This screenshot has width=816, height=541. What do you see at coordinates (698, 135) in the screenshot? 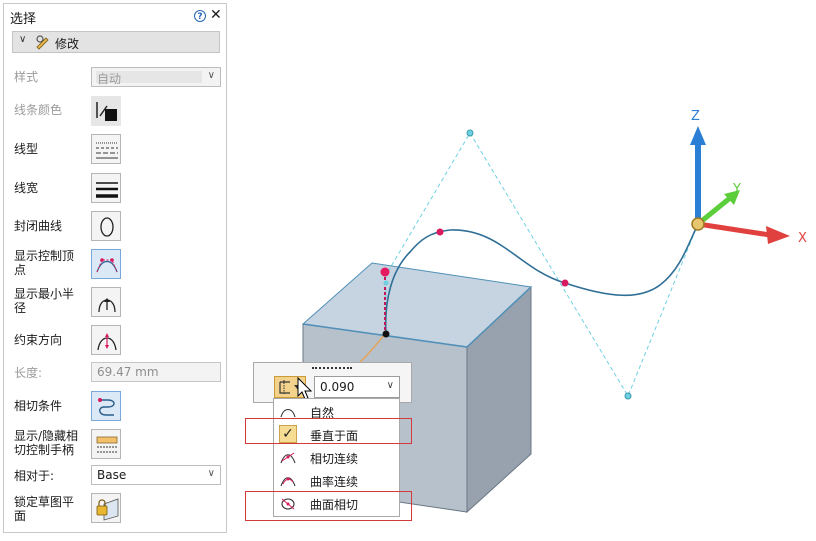
I see `z-axis-arrow` at bounding box center [698, 135].